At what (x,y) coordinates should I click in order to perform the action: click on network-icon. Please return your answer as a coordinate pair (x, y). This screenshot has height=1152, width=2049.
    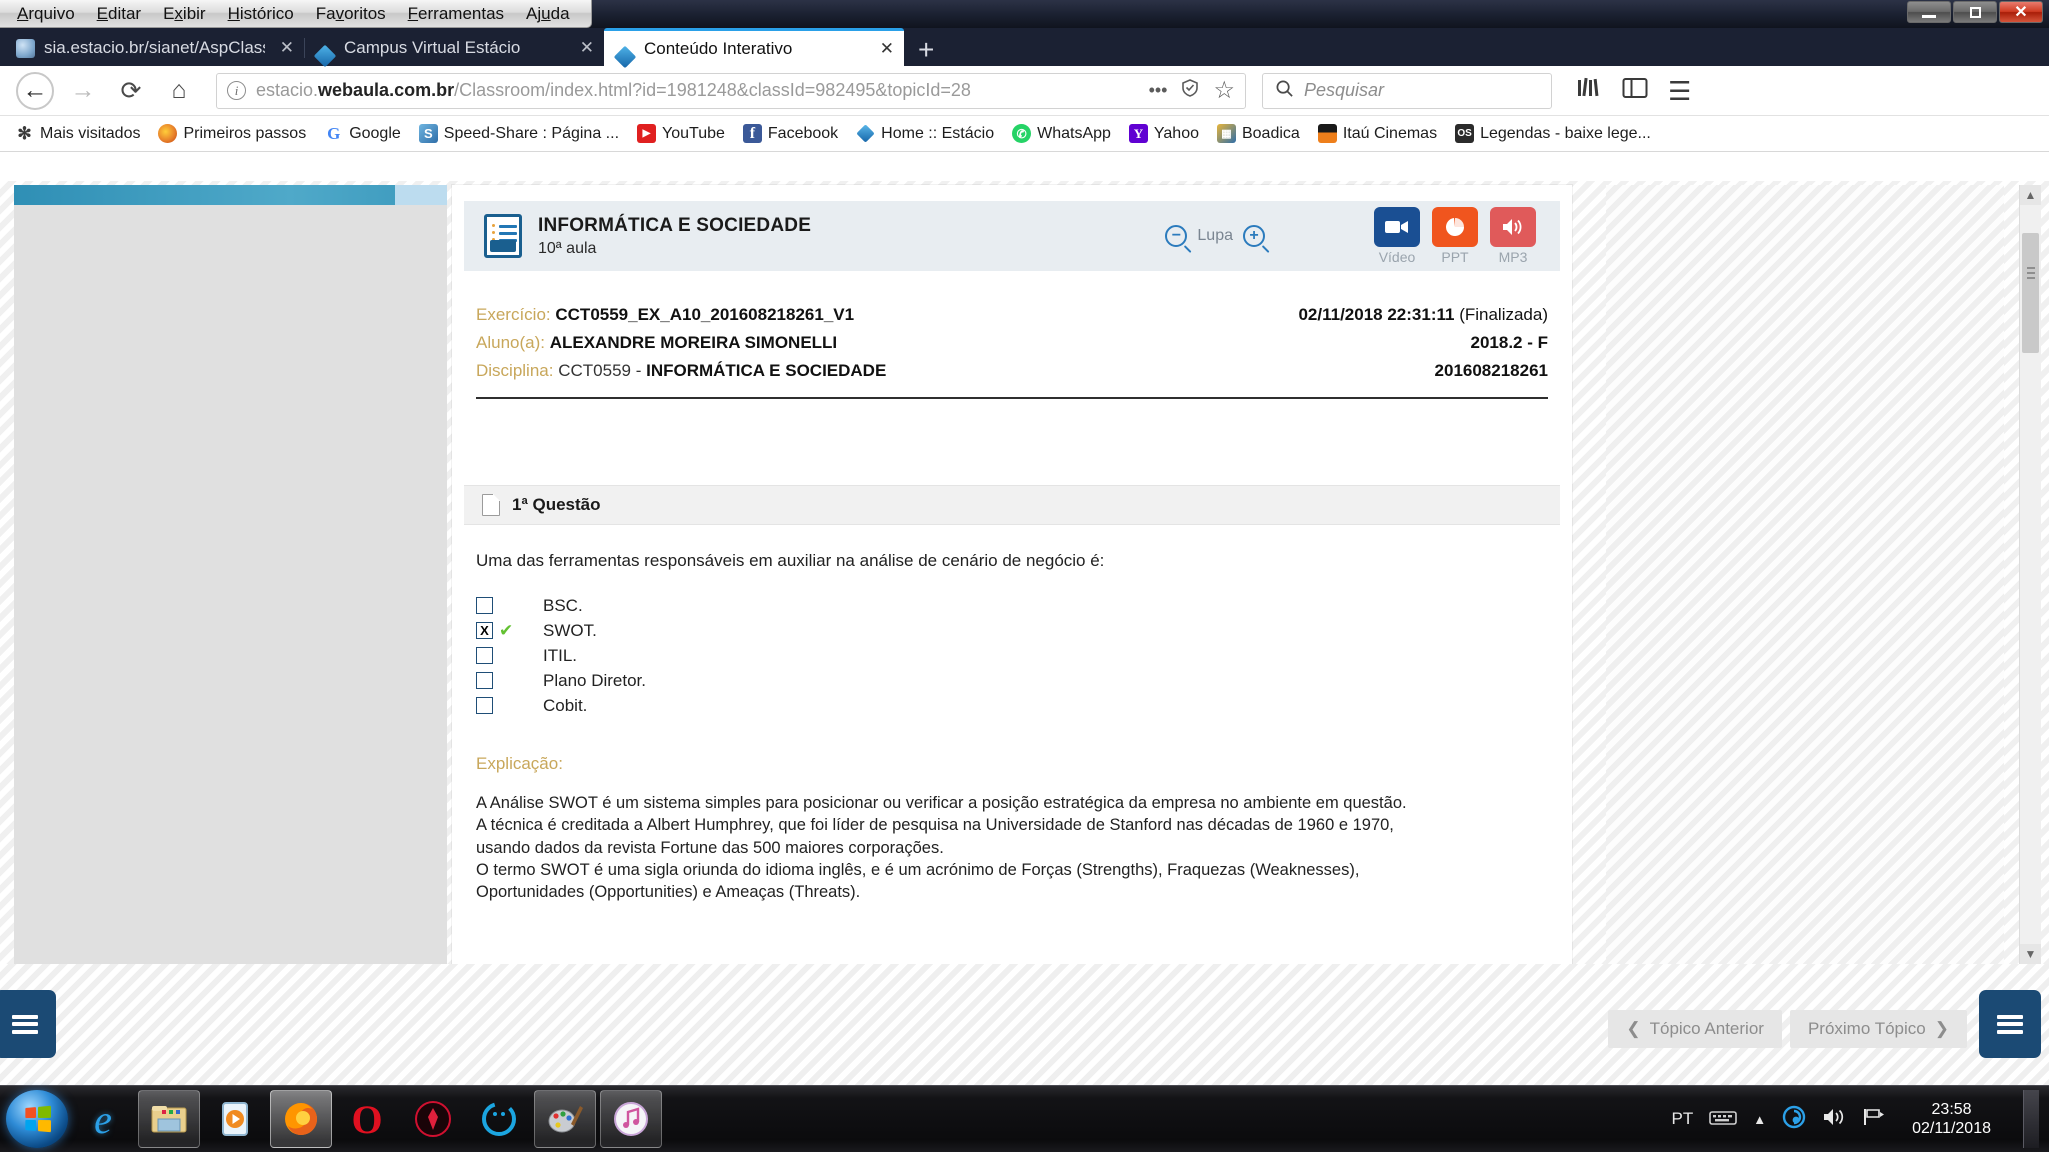
    Looking at the image, I should click on (1794, 1119).